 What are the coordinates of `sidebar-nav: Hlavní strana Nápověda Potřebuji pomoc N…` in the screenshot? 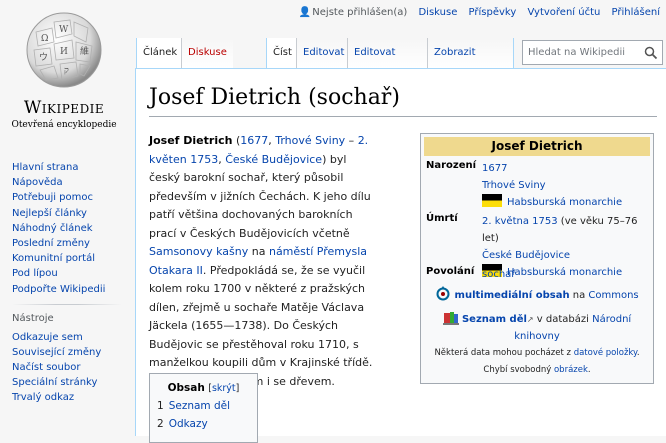 It's located at (66, 228).